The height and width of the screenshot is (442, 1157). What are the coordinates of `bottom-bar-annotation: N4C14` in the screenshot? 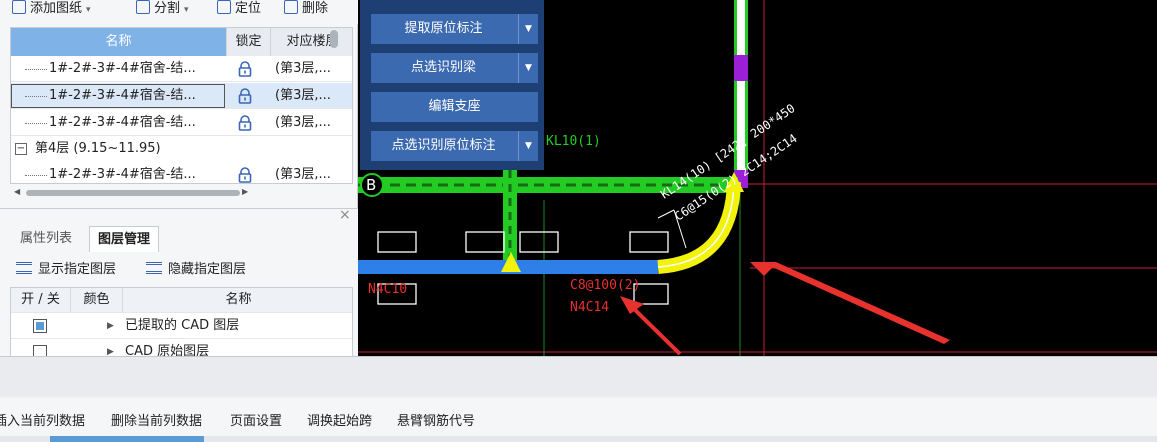 It's located at (590, 307).